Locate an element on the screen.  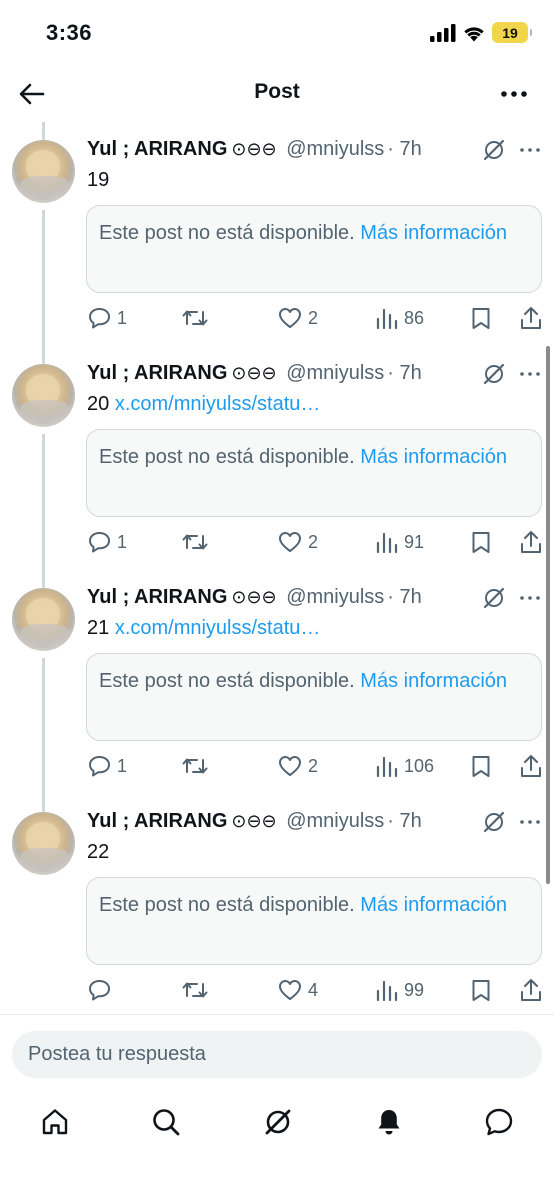
reply-input: Postea tu respuesta is located at coordinates (277, 1054).